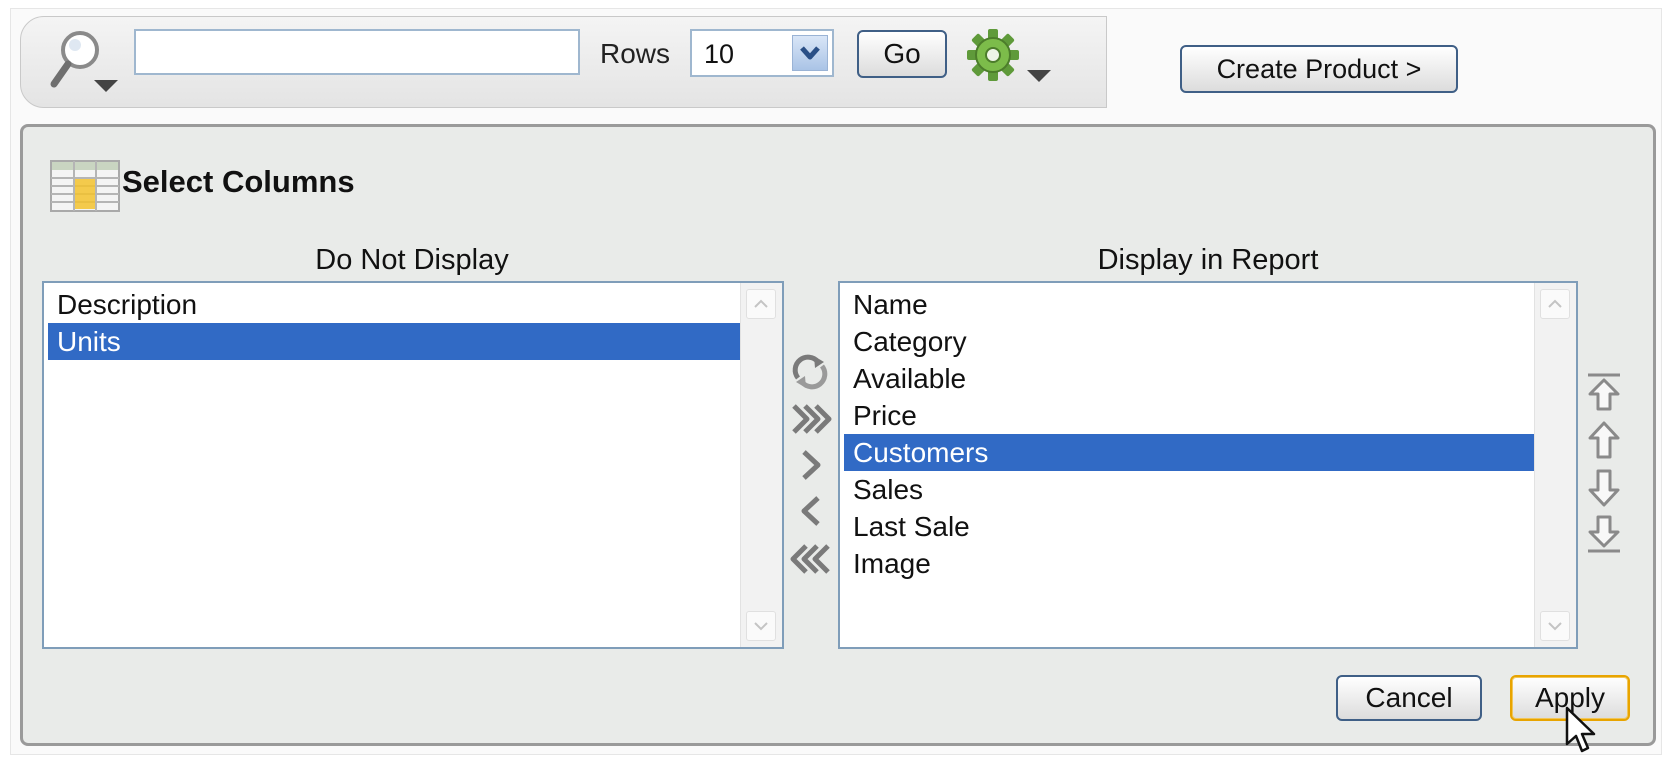  I want to click on rows-label: Rows, so click(635, 53).